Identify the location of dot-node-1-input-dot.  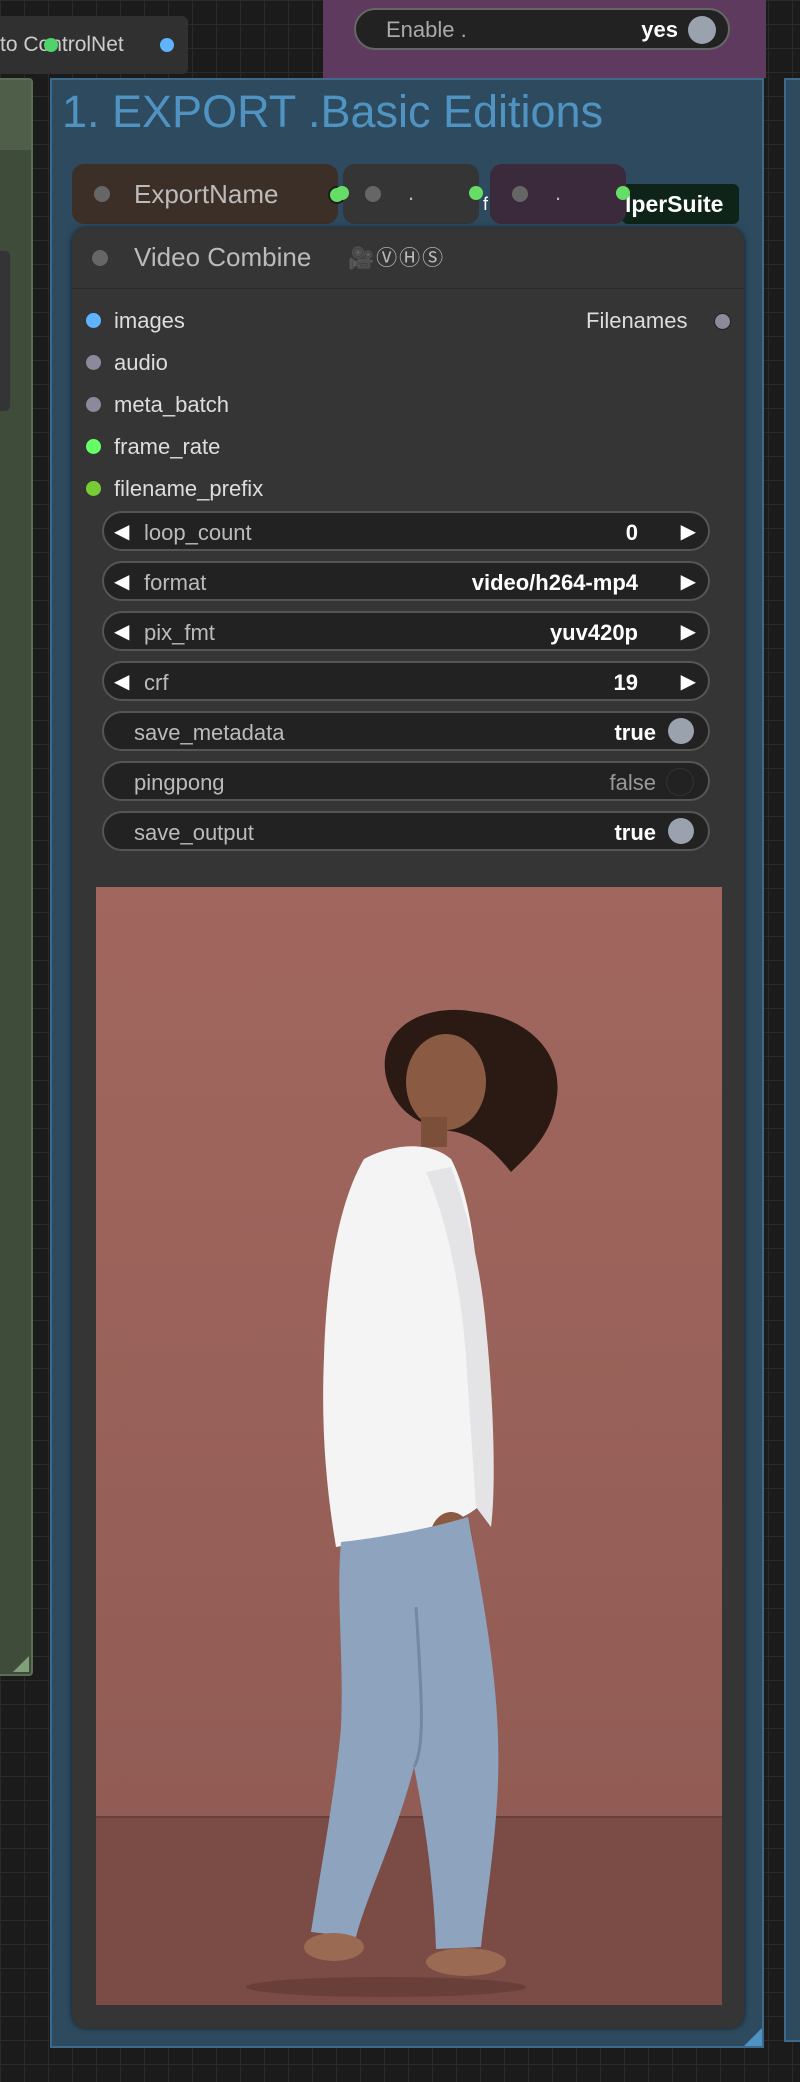
(342, 193).